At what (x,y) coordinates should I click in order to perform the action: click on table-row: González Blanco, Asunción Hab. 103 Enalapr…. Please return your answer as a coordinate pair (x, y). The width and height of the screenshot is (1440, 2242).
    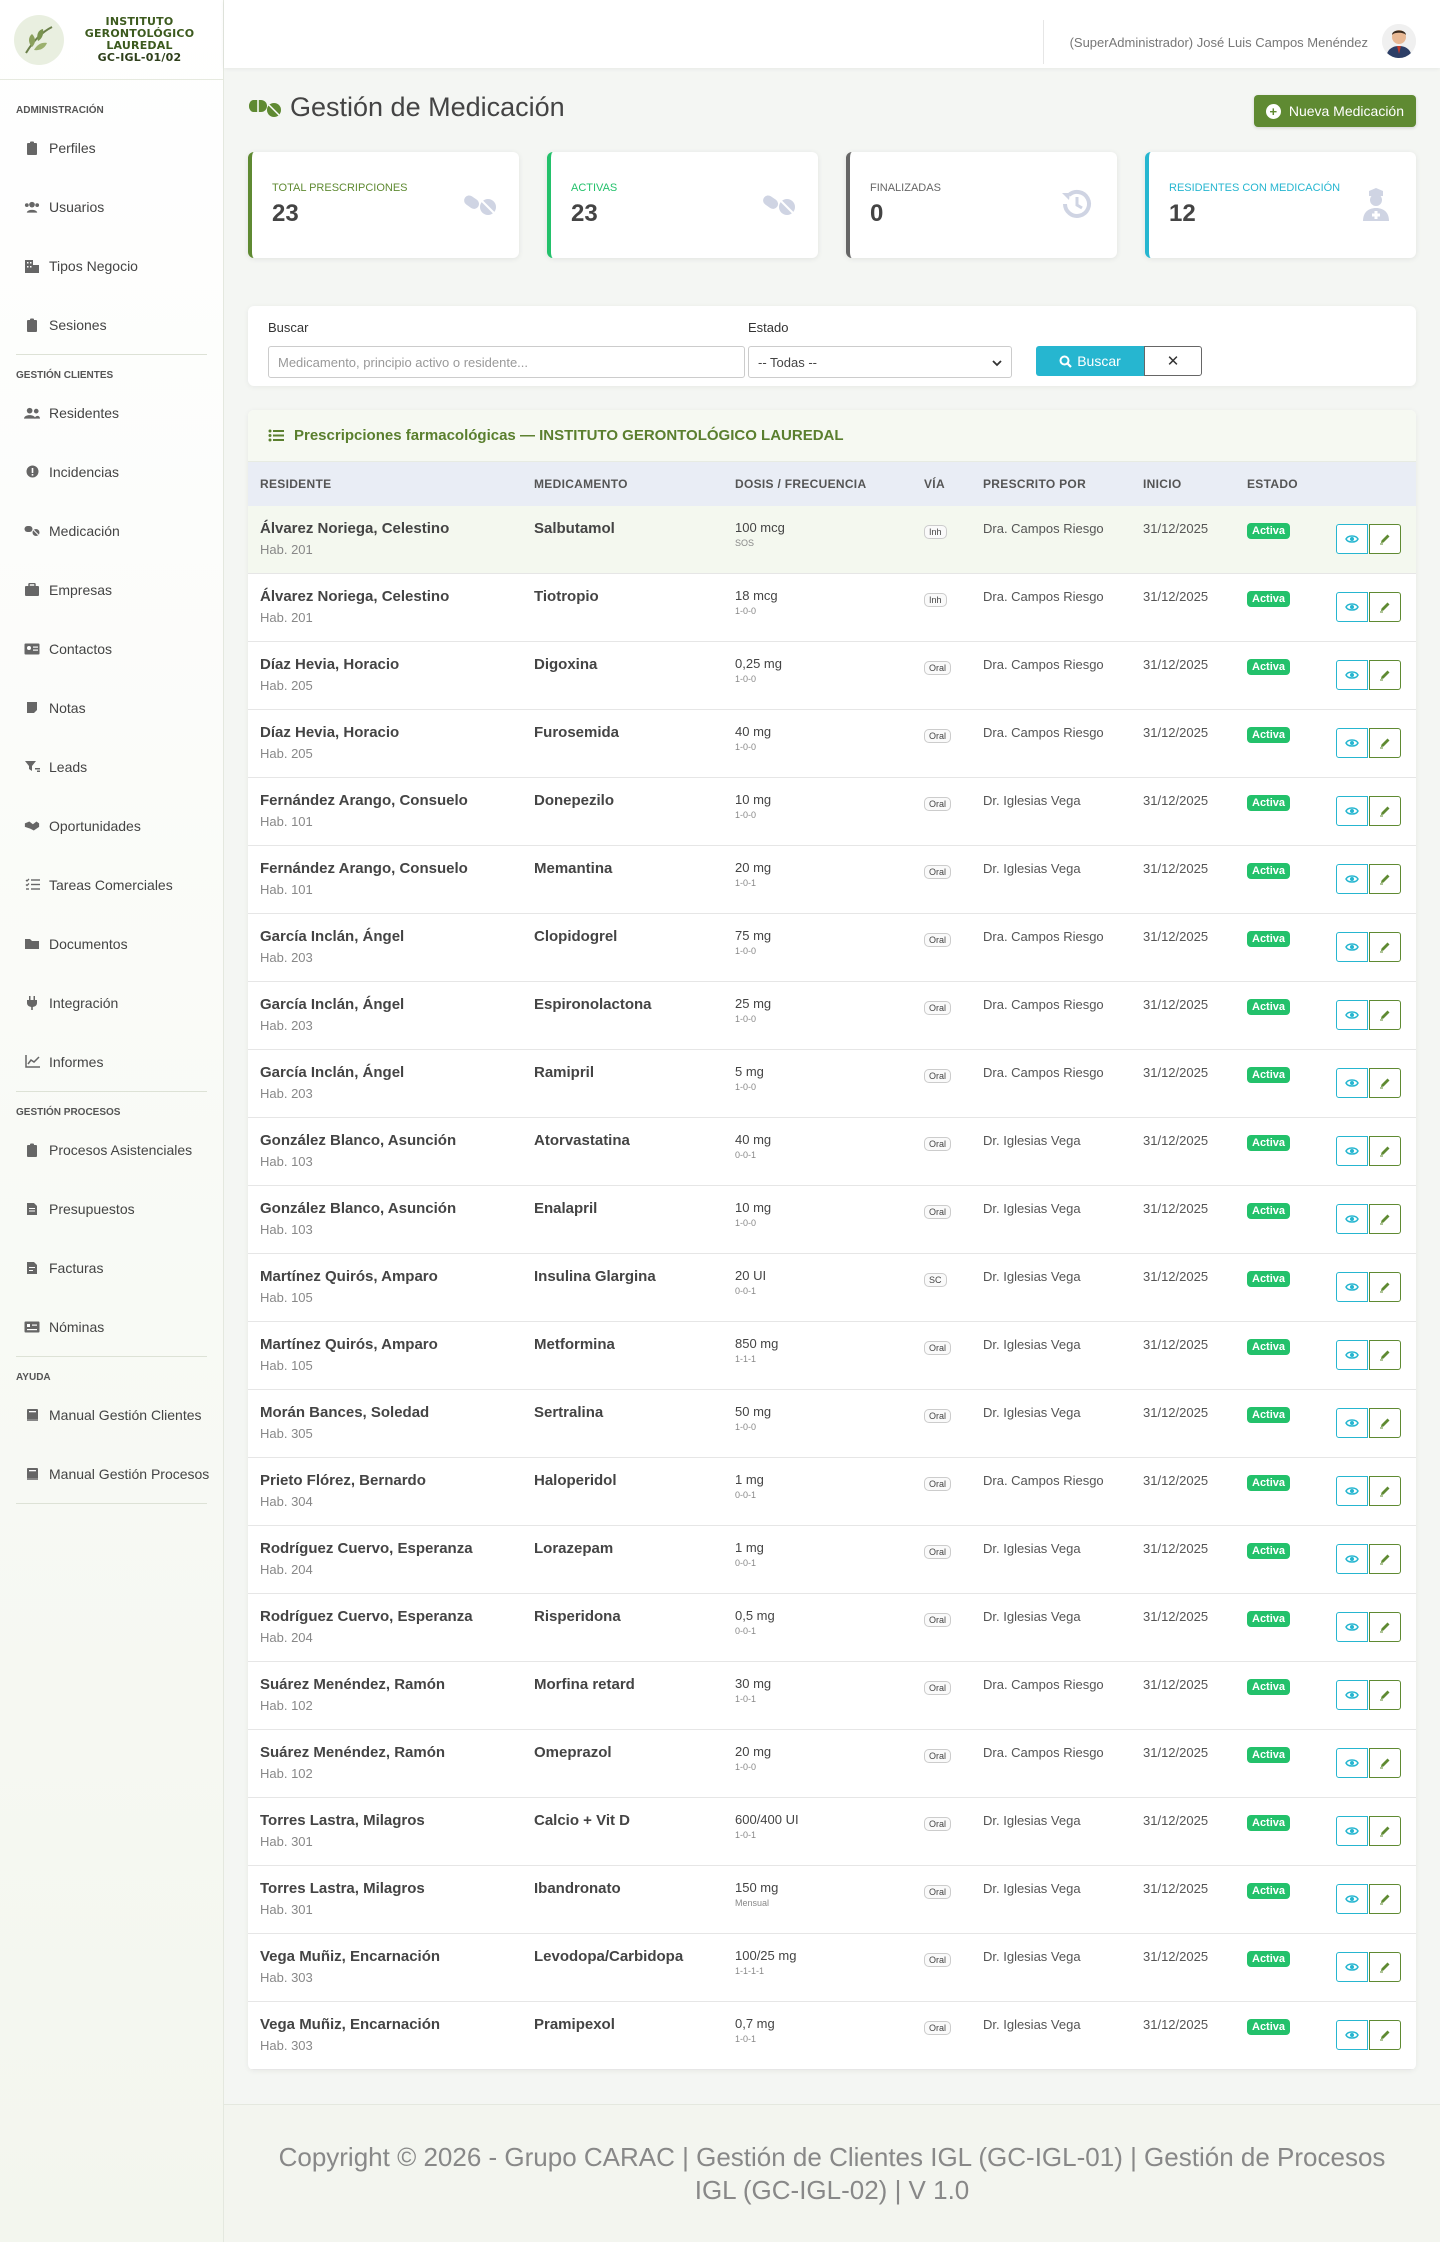
    Looking at the image, I should click on (832, 1220).